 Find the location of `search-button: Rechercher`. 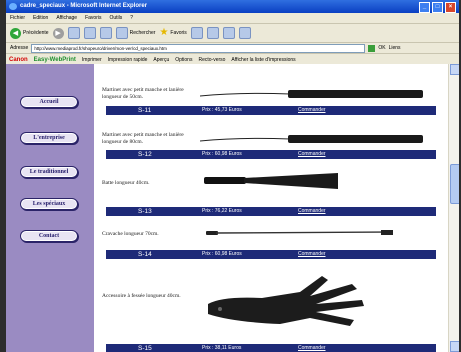

search-button: Rechercher is located at coordinates (135, 33).